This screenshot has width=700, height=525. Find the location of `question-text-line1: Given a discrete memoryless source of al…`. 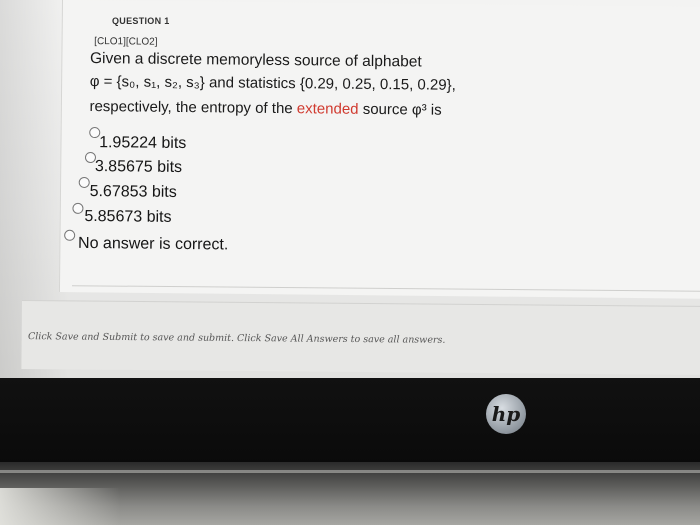

question-text-line1: Given a discrete memoryless source of al… is located at coordinates (255, 60).